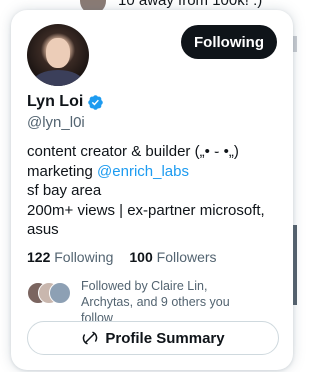 This screenshot has height=372, width=320. I want to click on user-handle: @lyn_l0i, so click(56, 122).